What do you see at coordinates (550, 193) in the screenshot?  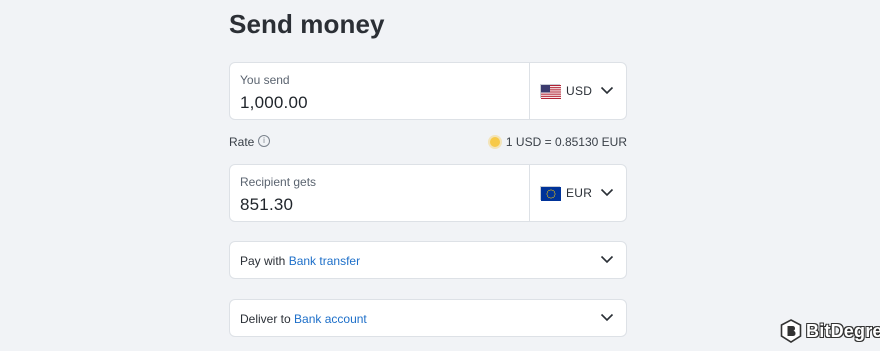 I see `eu-flag-icon` at bounding box center [550, 193].